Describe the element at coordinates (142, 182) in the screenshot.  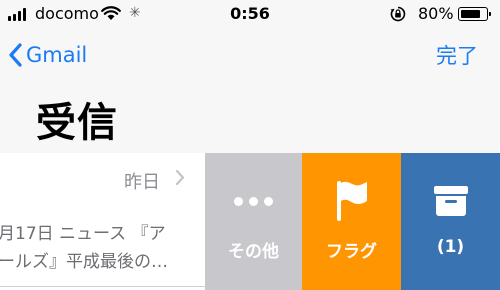
I see `mail-date: 昨日` at that location.